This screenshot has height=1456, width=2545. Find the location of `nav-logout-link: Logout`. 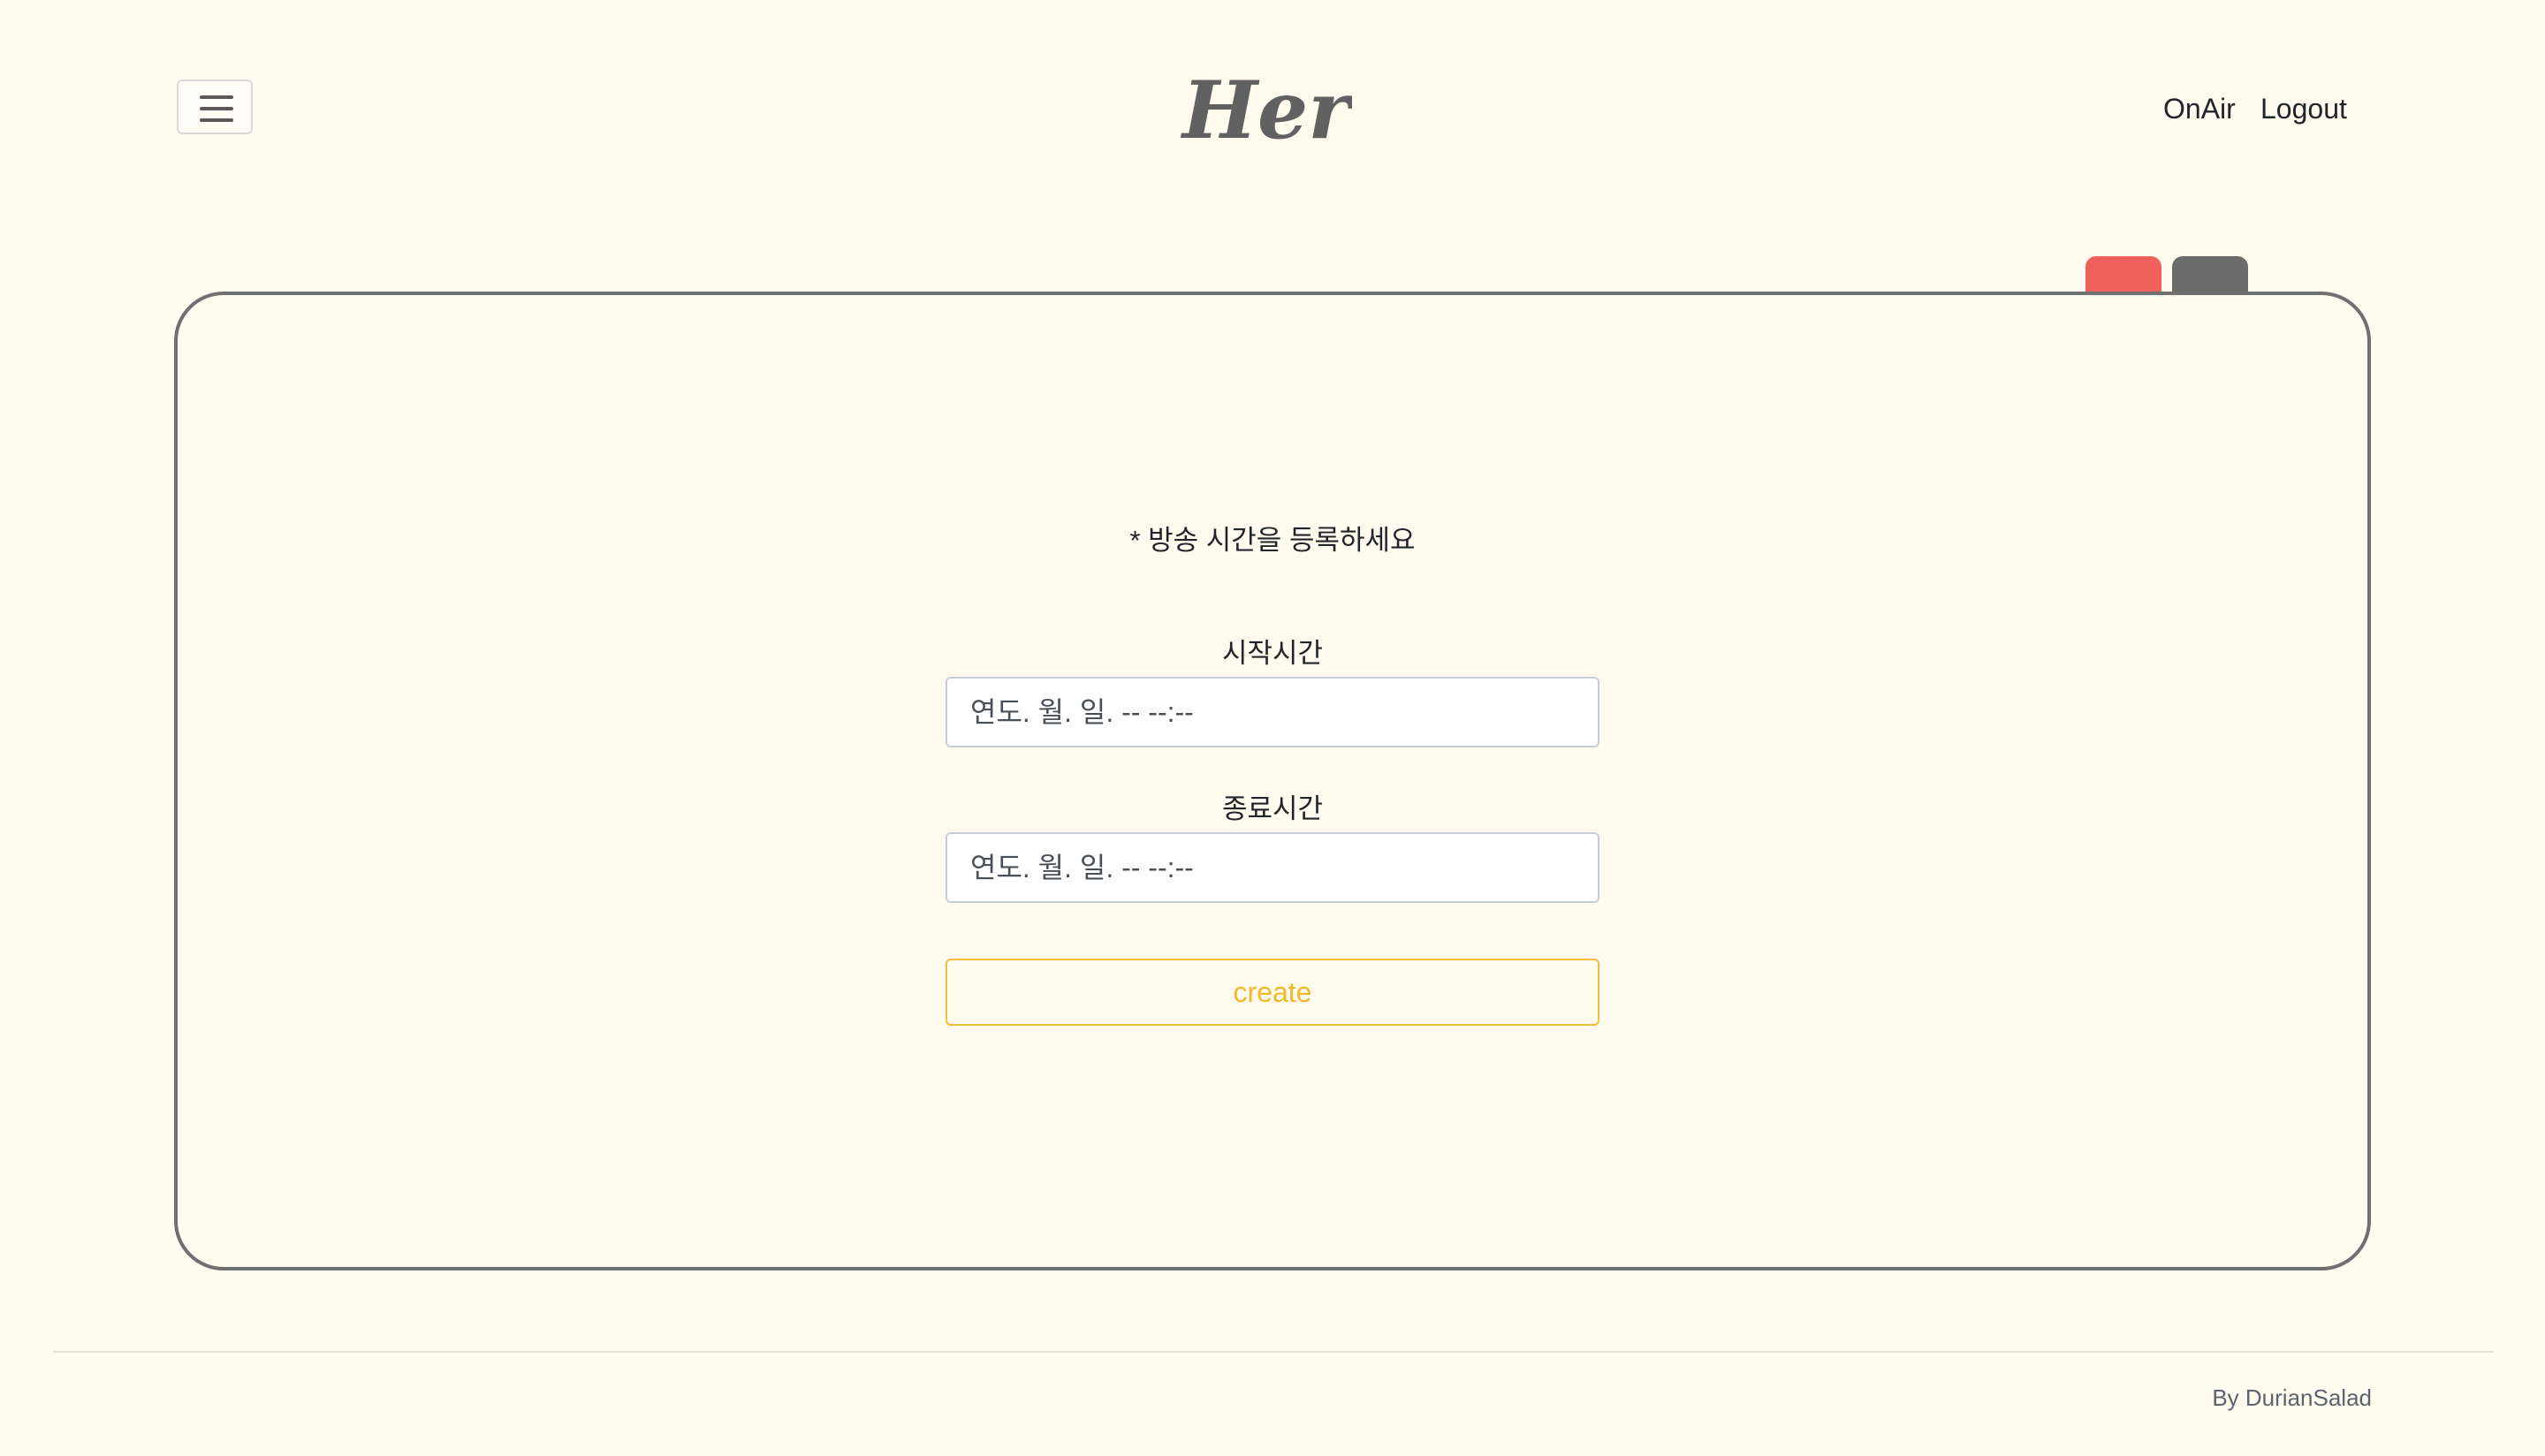

nav-logout-link: Logout is located at coordinates (2303, 108).